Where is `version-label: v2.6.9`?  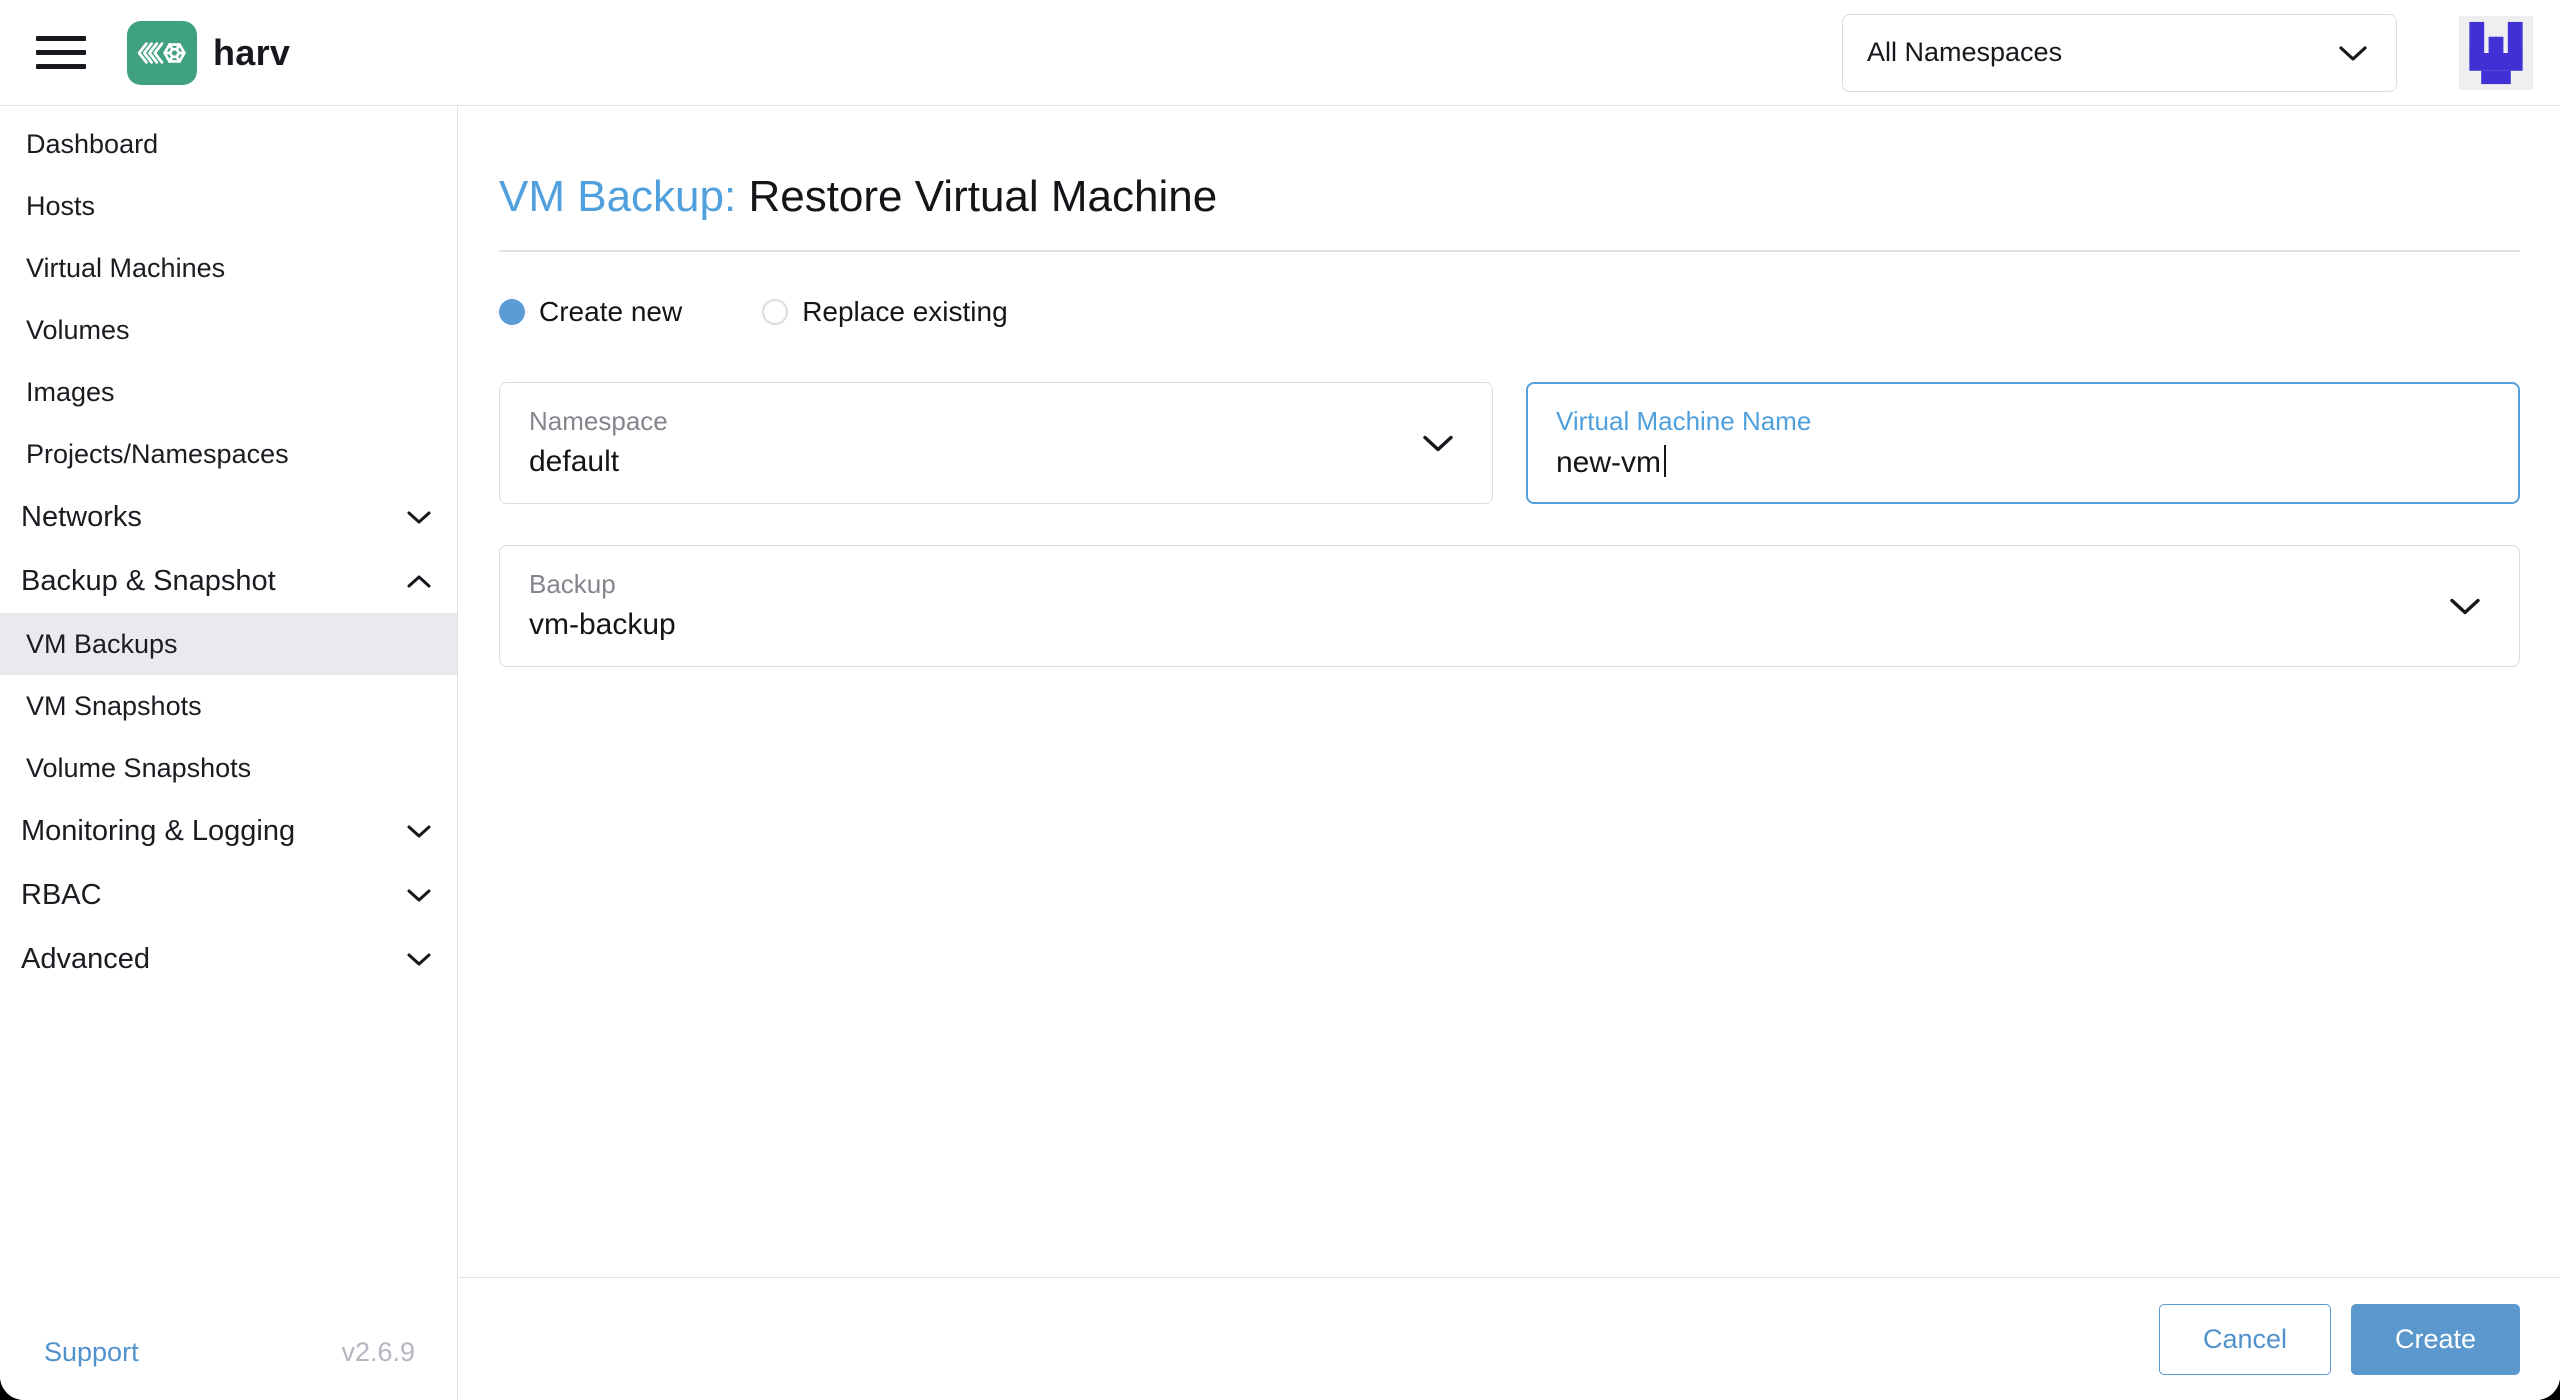 version-label: v2.6.9 is located at coordinates (378, 1352).